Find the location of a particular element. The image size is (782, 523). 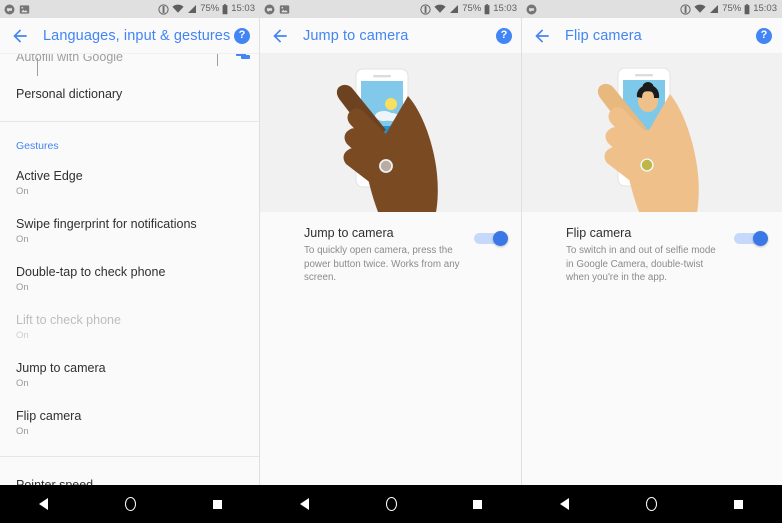

list-item-double-tap-check-phone: Double-tap to check phone On is located at coordinates (130, 270).